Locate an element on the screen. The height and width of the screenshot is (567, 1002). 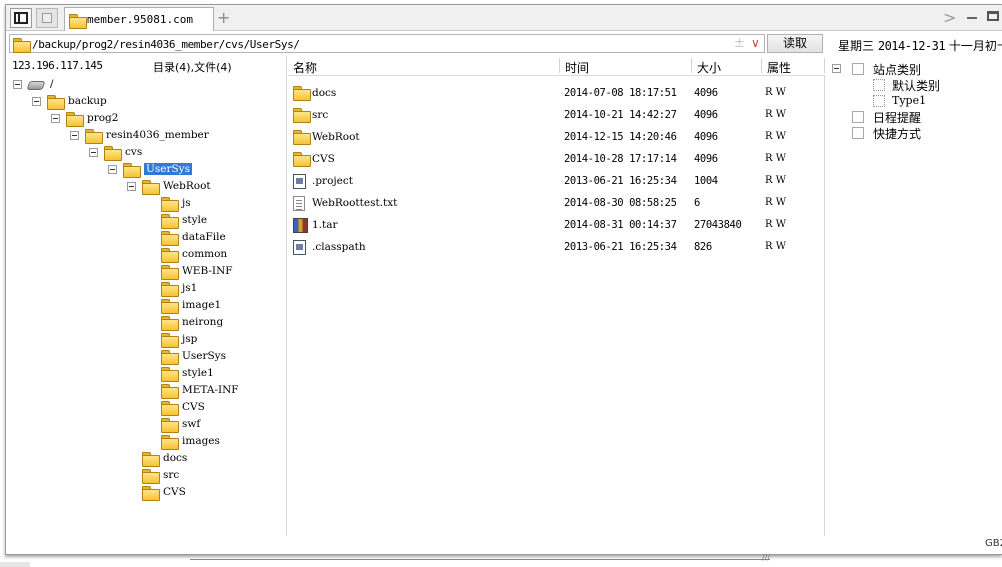
bookmark-tree-item: 快捷方式 is located at coordinates (917, 133).